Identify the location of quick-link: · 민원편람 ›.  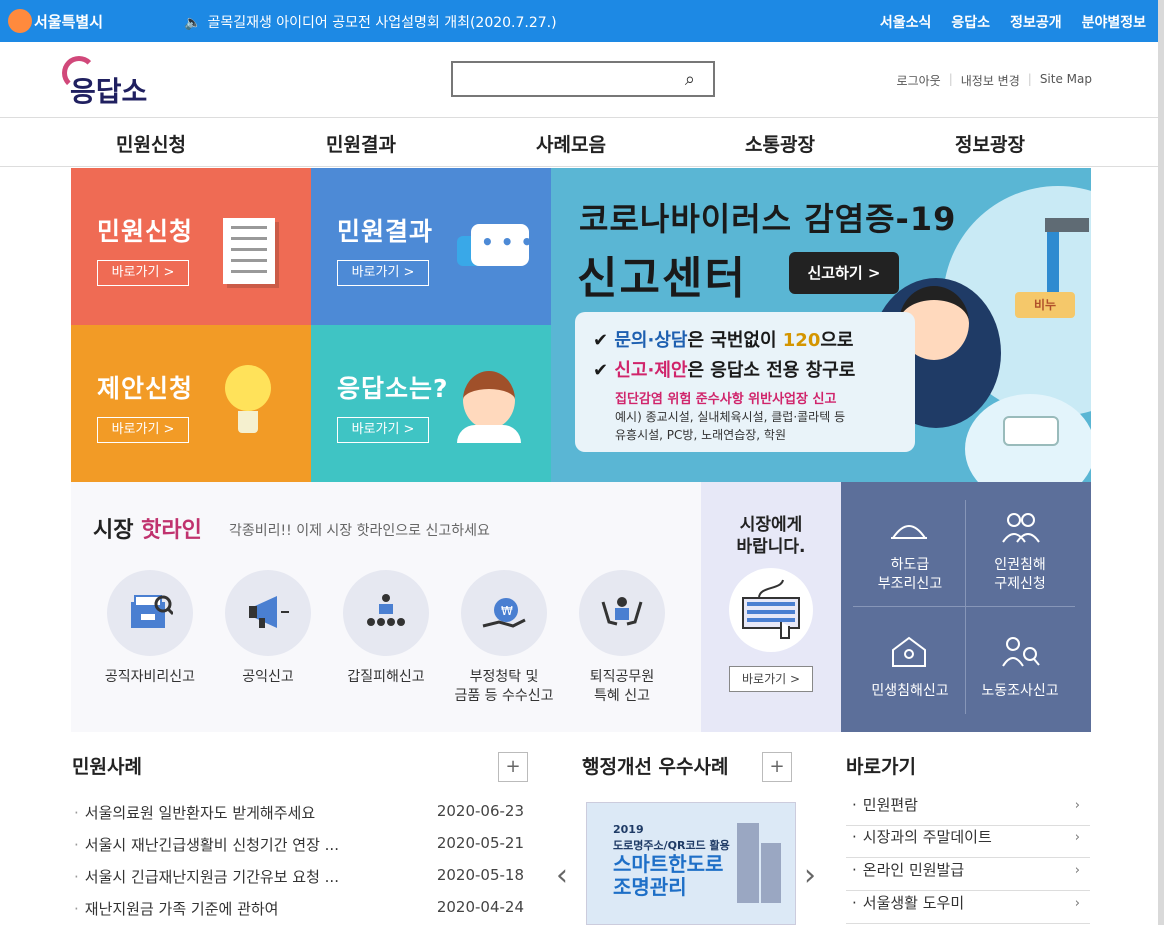
(968, 810).